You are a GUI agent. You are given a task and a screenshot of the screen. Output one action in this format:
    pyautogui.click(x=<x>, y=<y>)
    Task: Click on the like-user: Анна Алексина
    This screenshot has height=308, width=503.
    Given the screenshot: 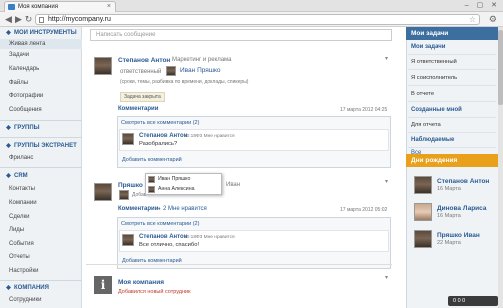 What is the action you would take?
    pyautogui.click(x=176, y=189)
    